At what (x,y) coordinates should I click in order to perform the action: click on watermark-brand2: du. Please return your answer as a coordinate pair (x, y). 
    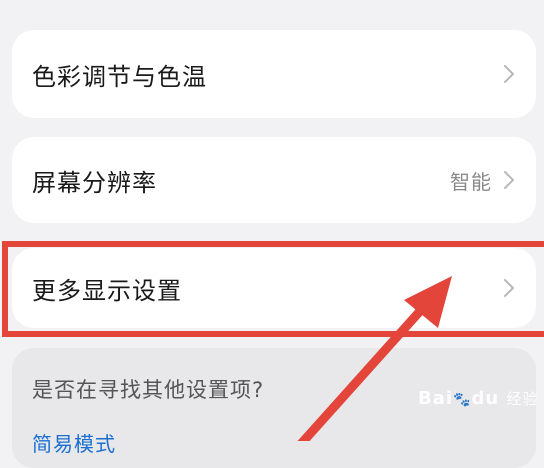
    Looking at the image, I should click on (485, 398).